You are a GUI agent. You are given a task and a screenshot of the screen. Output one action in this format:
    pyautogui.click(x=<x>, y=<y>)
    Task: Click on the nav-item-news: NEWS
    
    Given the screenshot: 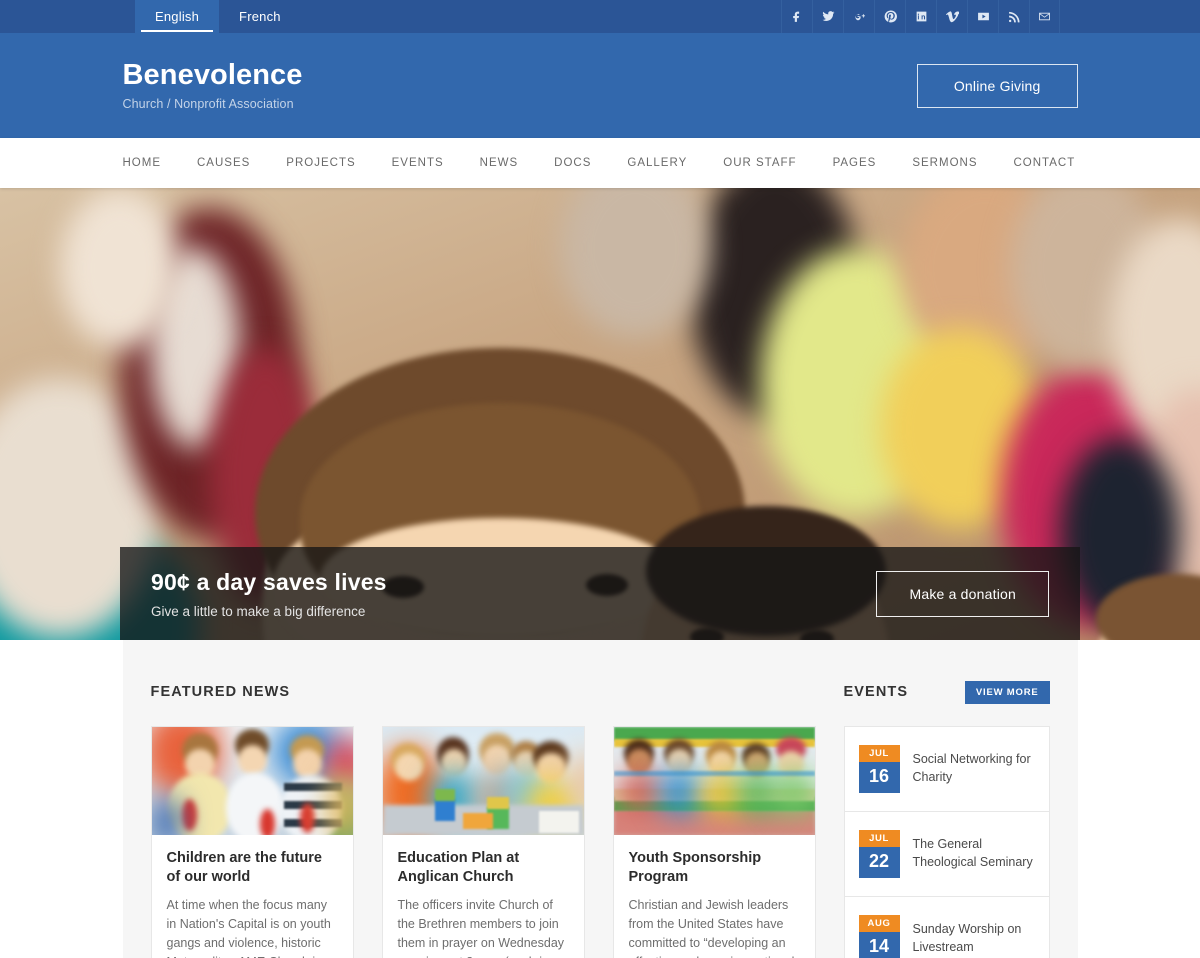 What is the action you would take?
    pyautogui.click(x=499, y=163)
    